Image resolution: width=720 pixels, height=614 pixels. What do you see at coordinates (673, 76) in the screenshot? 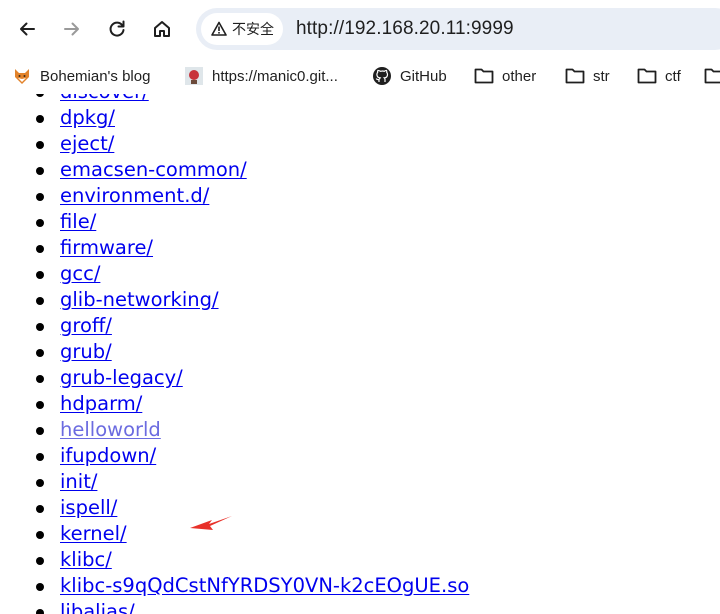
I see `bookmark-label: ctf` at bounding box center [673, 76].